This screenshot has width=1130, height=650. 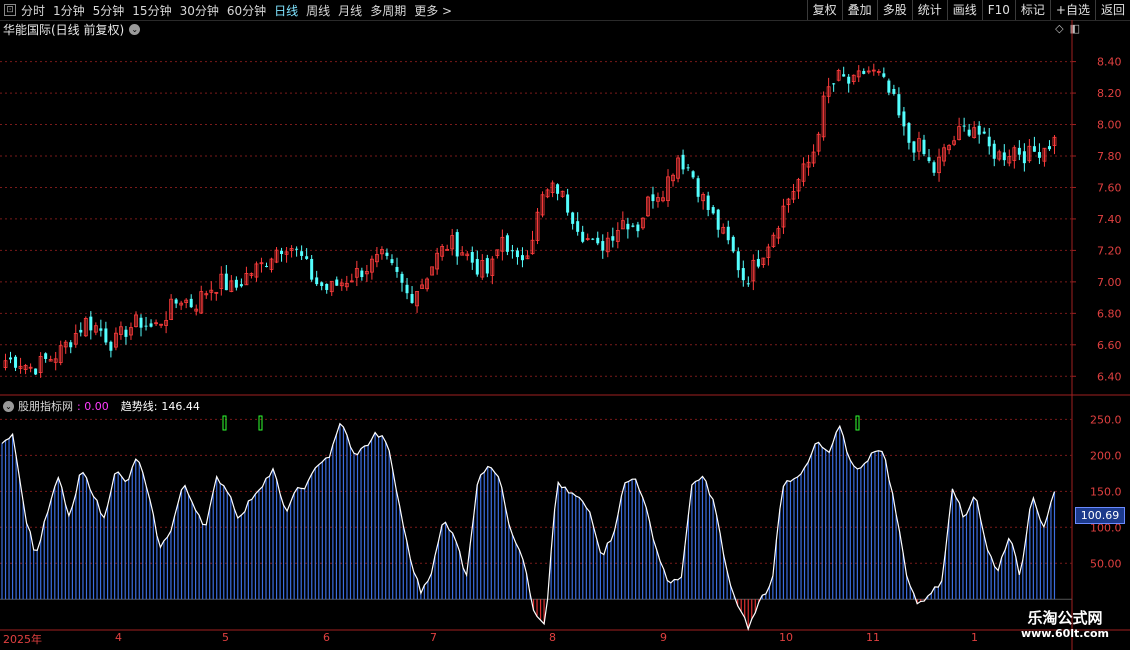 I want to click on price-tick-label: 8.00, so click(x=1109, y=125).